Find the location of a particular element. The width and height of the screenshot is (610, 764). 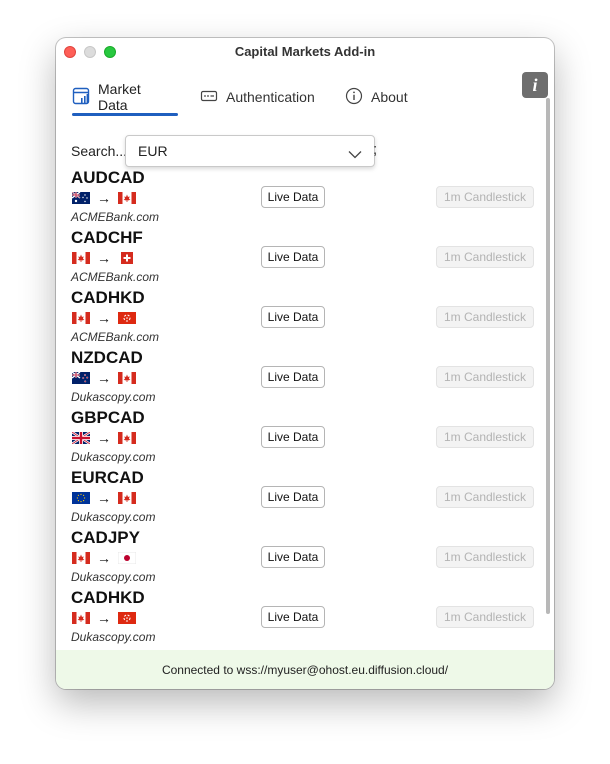

tab-authentication-label: Authentication is located at coordinates (270, 97).